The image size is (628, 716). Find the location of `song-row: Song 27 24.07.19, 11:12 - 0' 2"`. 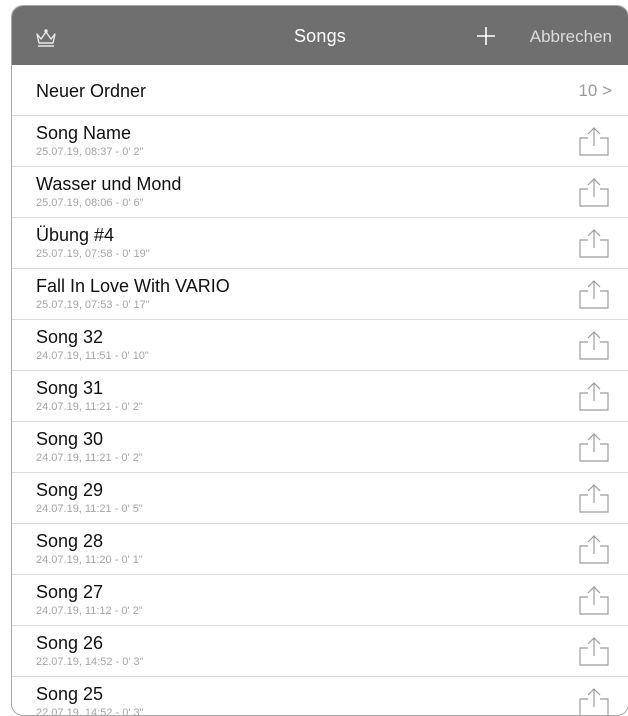

song-row: Song 27 24.07.19, 11:12 - 0' 2" is located at coordinates (320, 600).